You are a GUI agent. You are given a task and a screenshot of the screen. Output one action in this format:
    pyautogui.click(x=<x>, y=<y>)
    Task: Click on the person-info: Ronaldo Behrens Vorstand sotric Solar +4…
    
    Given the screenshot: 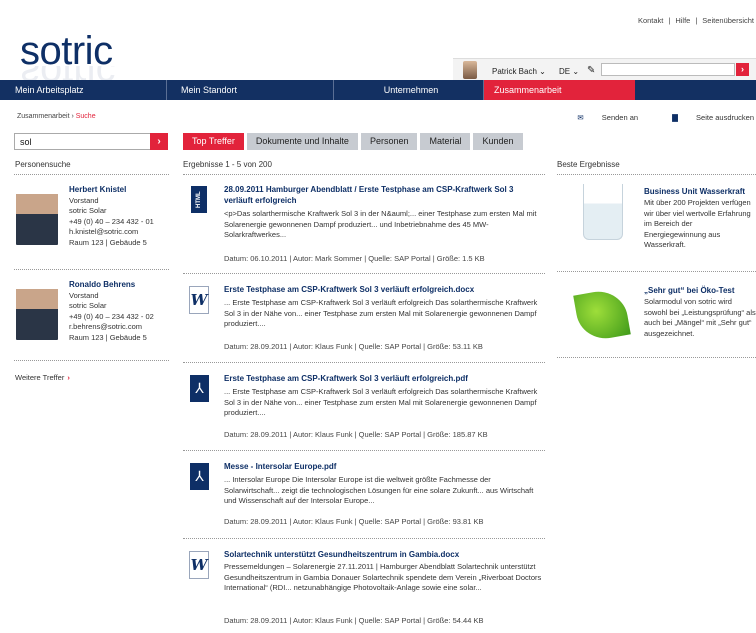 What is the action you would take?
    pyautogui.click(x=111, y=311)
    